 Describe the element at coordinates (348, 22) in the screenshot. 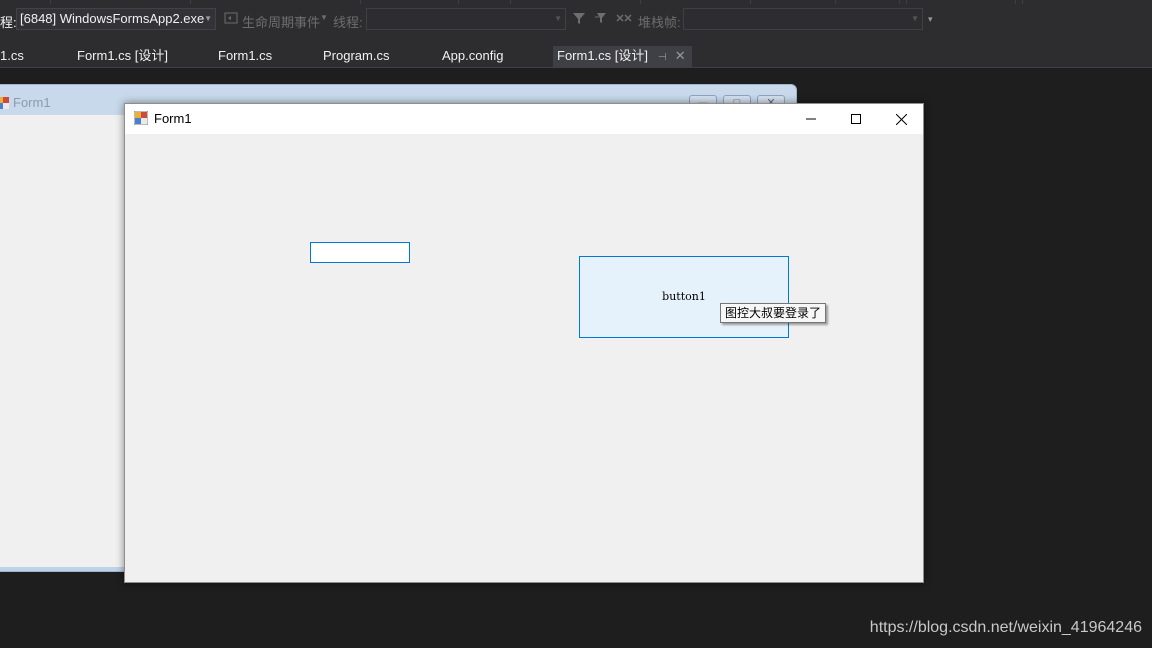

I see `thread-label: 线程:` at that location.